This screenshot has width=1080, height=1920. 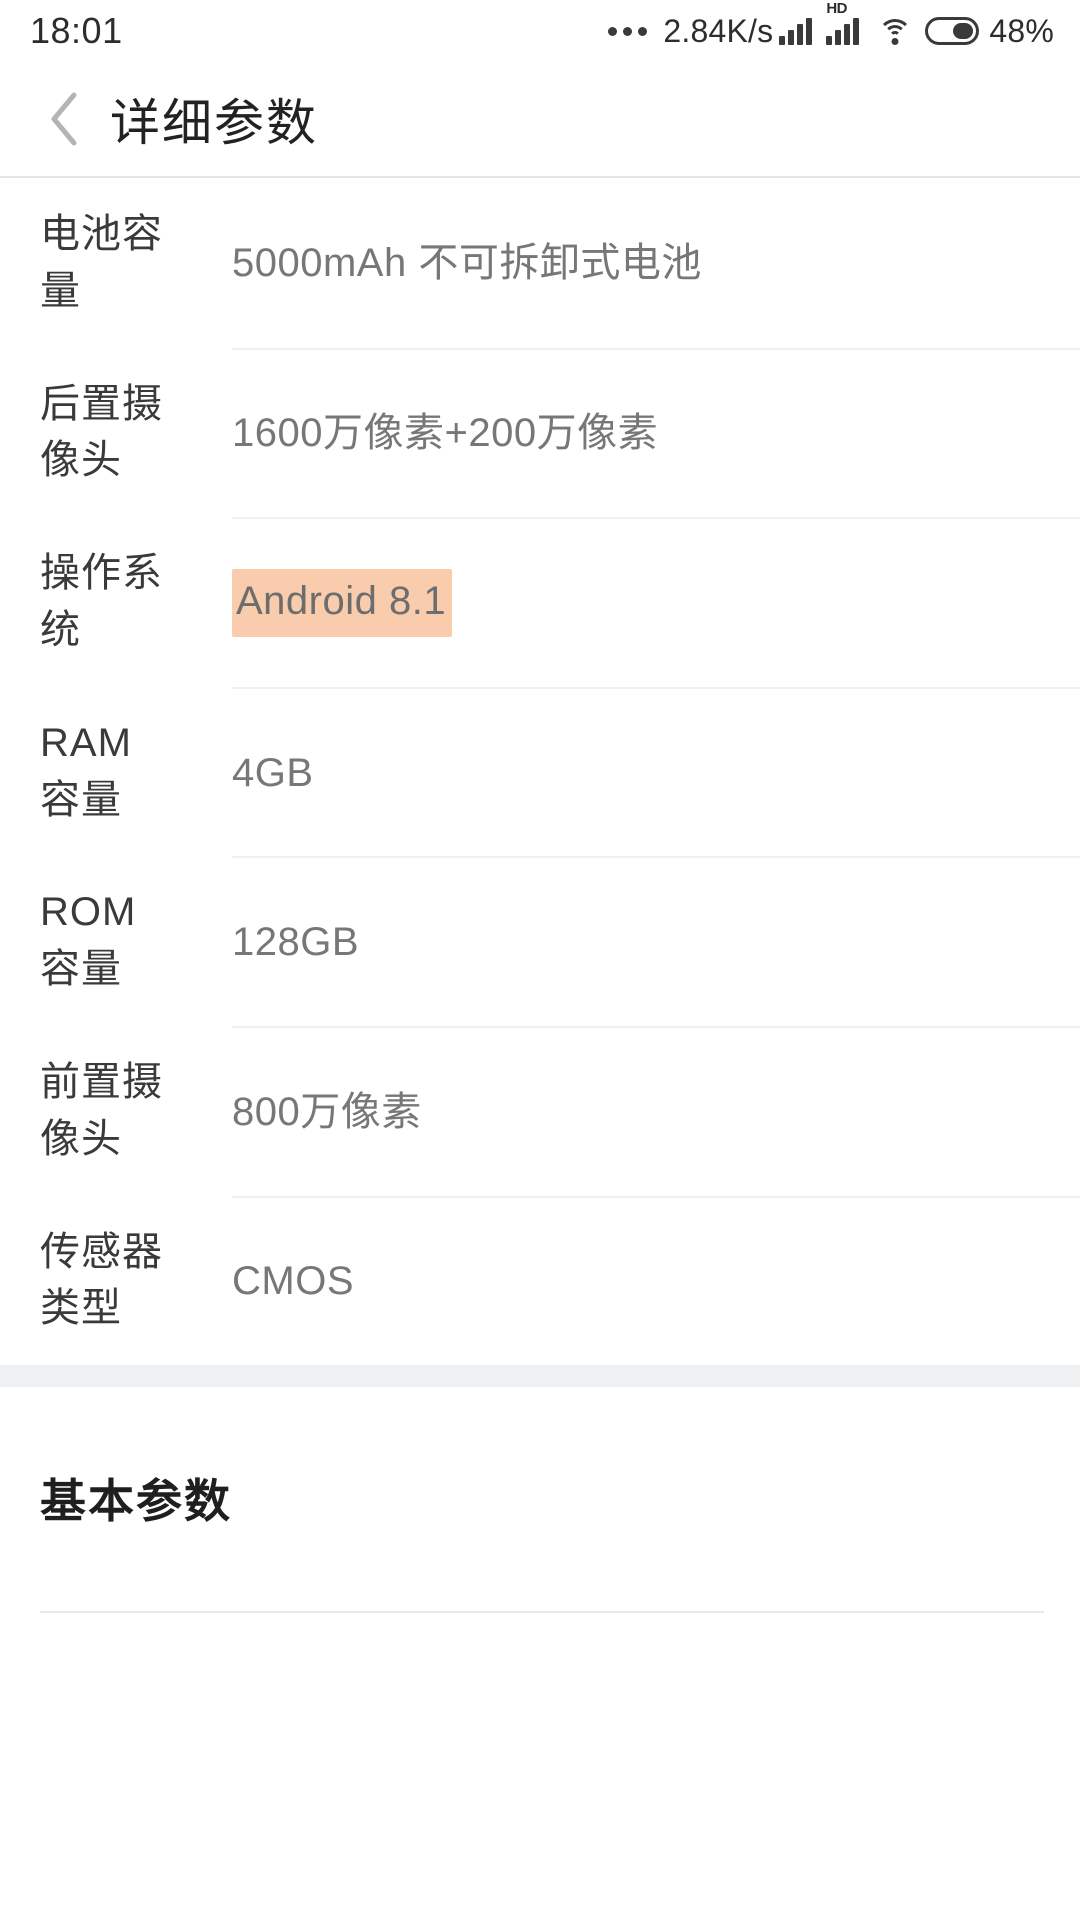 I want to click on spec-value-cell: Android 8.1, so click(x=656, y=602).